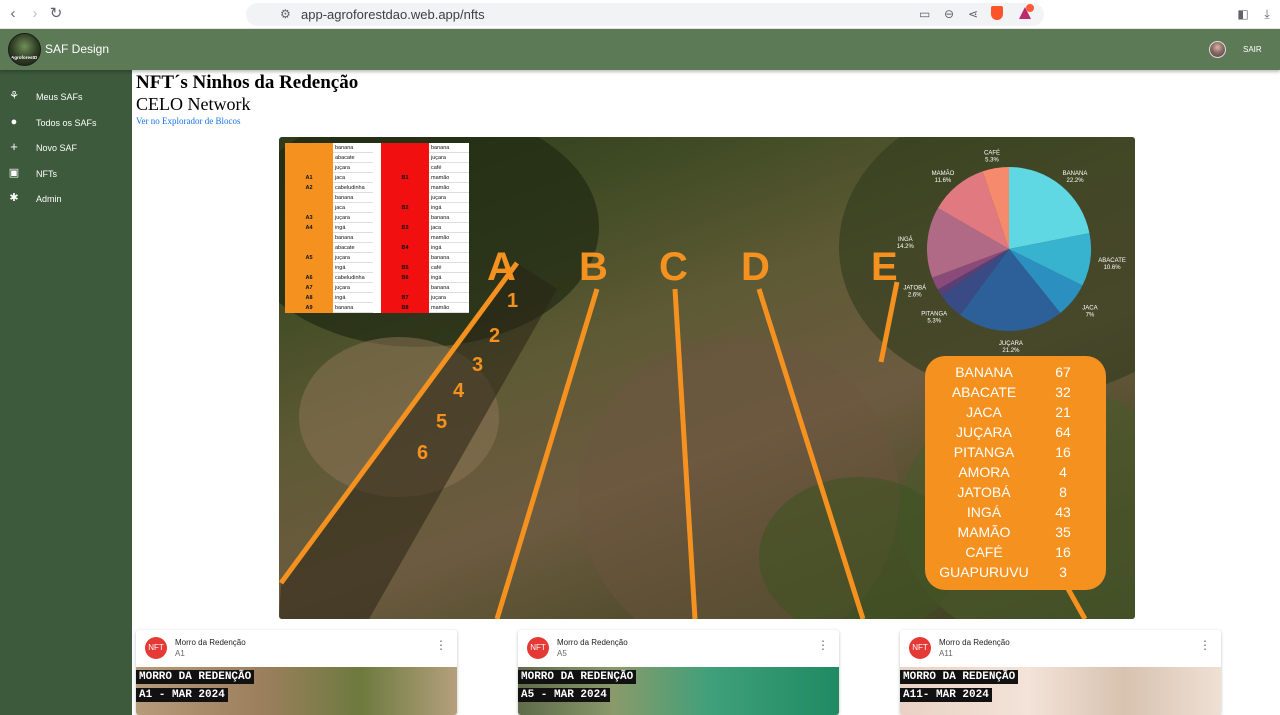 The image size is (1280, 715). I want to click on species-count: 67, so click(1063, 372).